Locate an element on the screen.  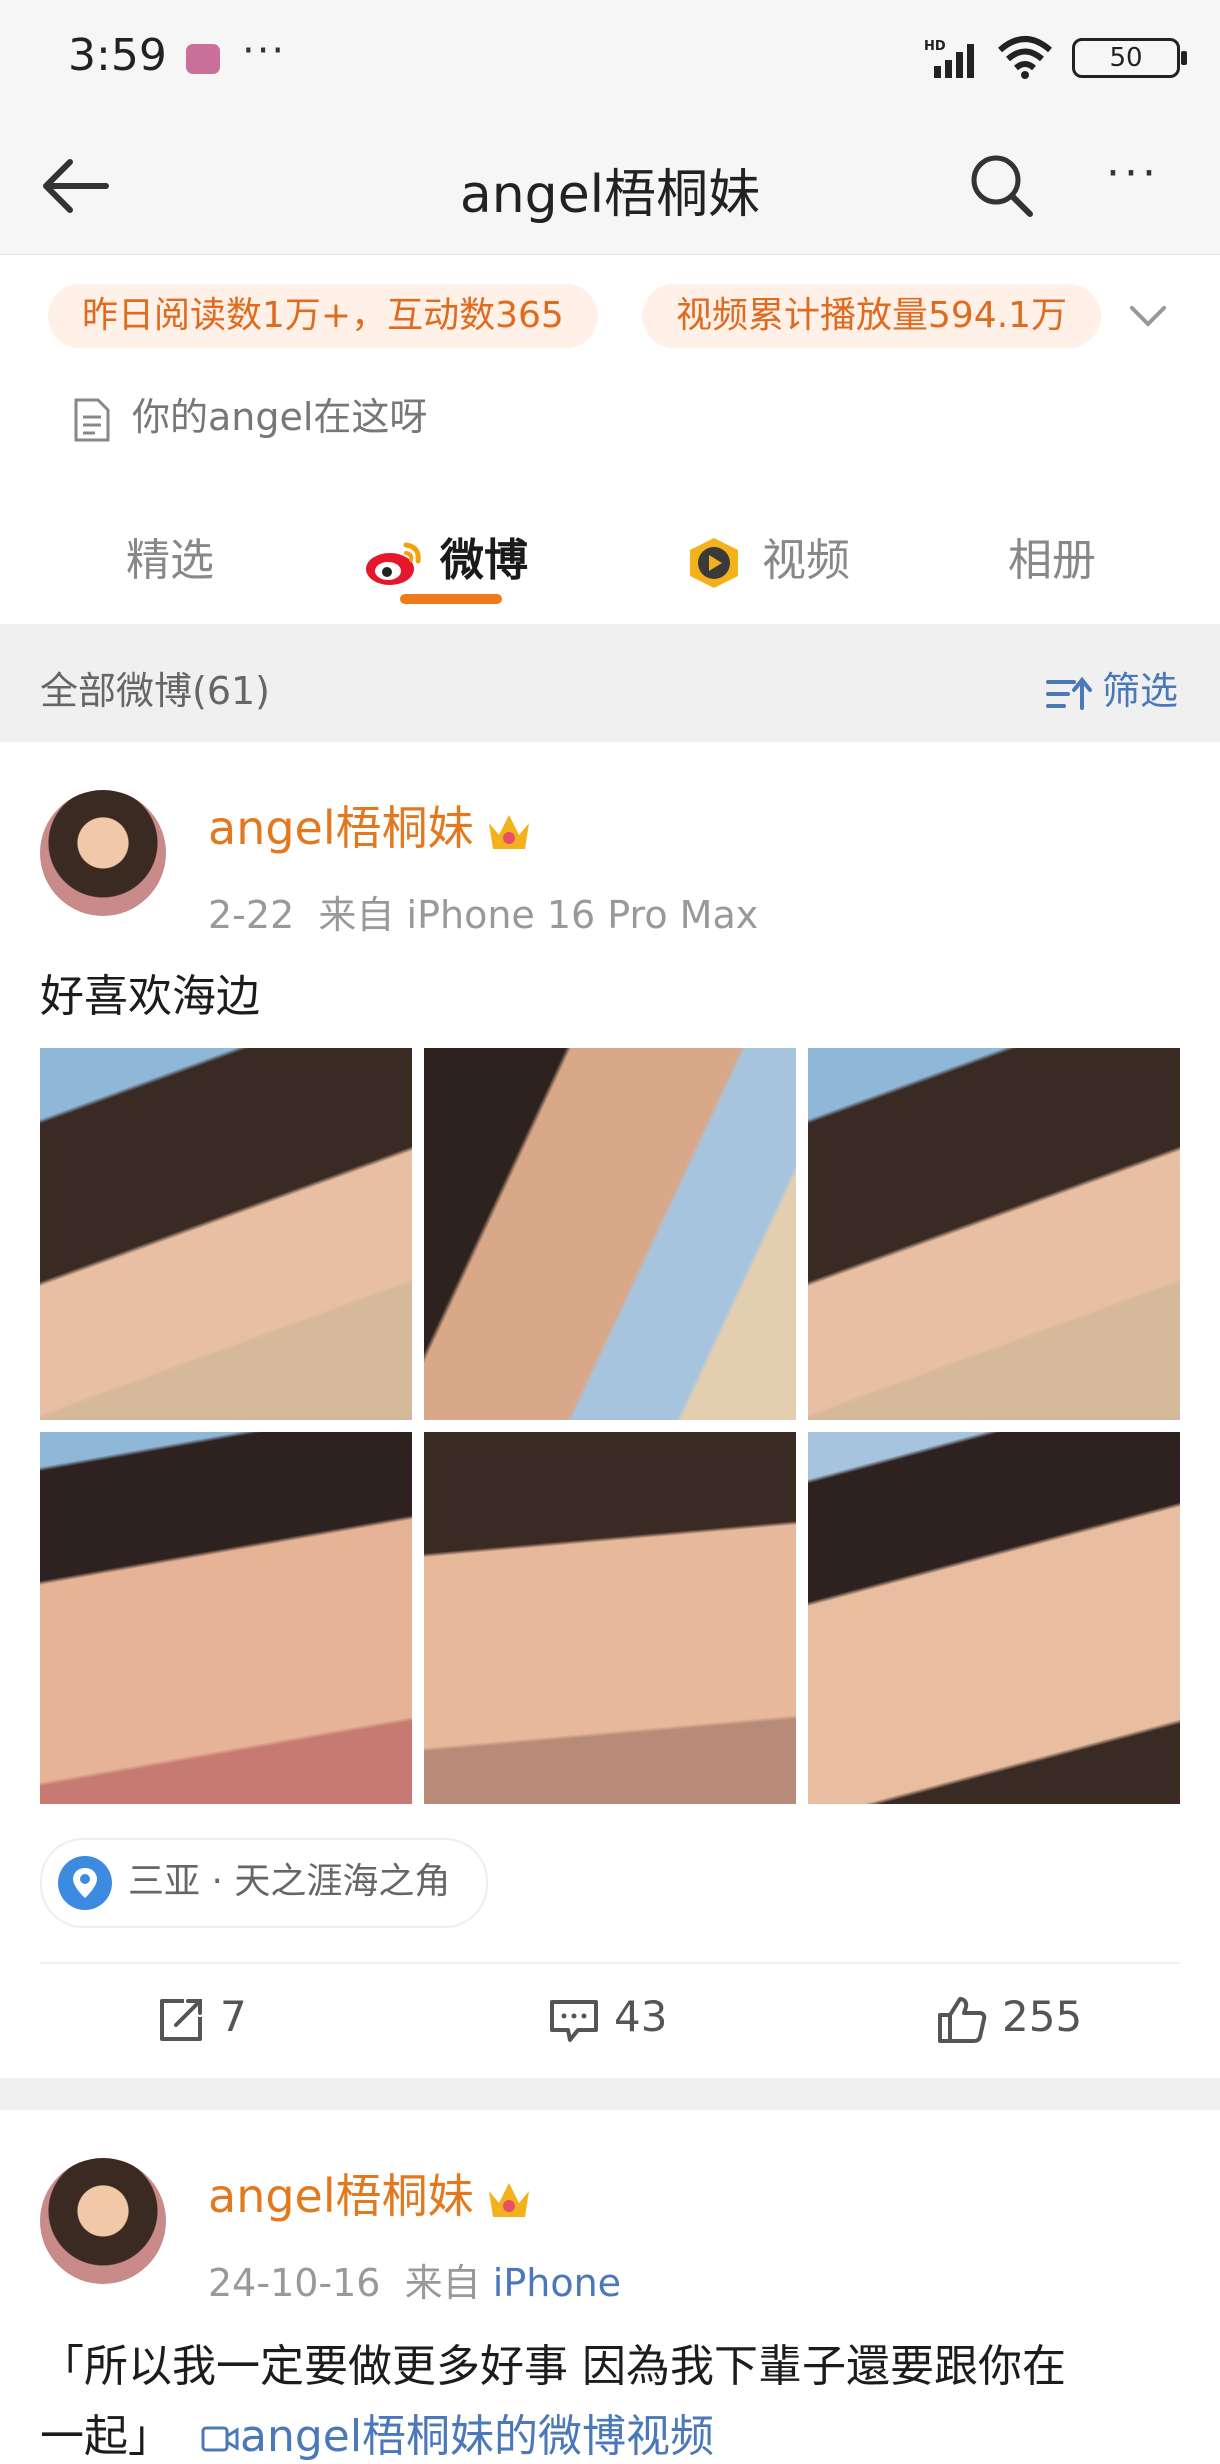
post-text: 好喜欢海边 is located at coordinates (150, 996).